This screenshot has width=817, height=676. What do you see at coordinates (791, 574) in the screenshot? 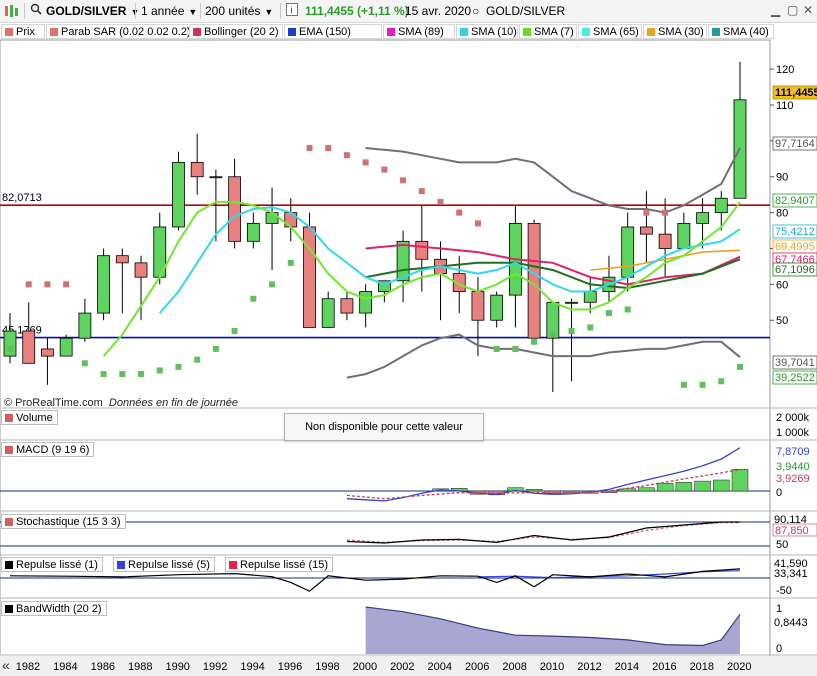
I see `repulse5-value-label: 33,341` at bounding box center [791, 574].